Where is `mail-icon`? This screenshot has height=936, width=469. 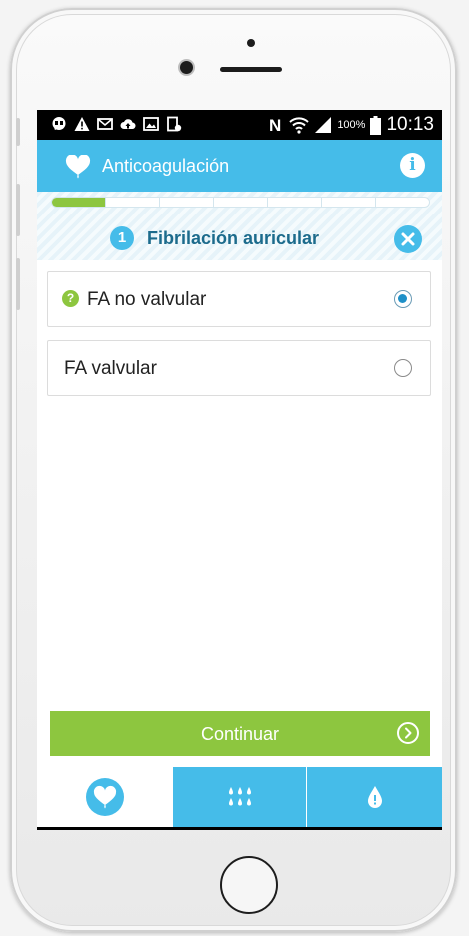
mail-icon is located at coordinates (105, 124).